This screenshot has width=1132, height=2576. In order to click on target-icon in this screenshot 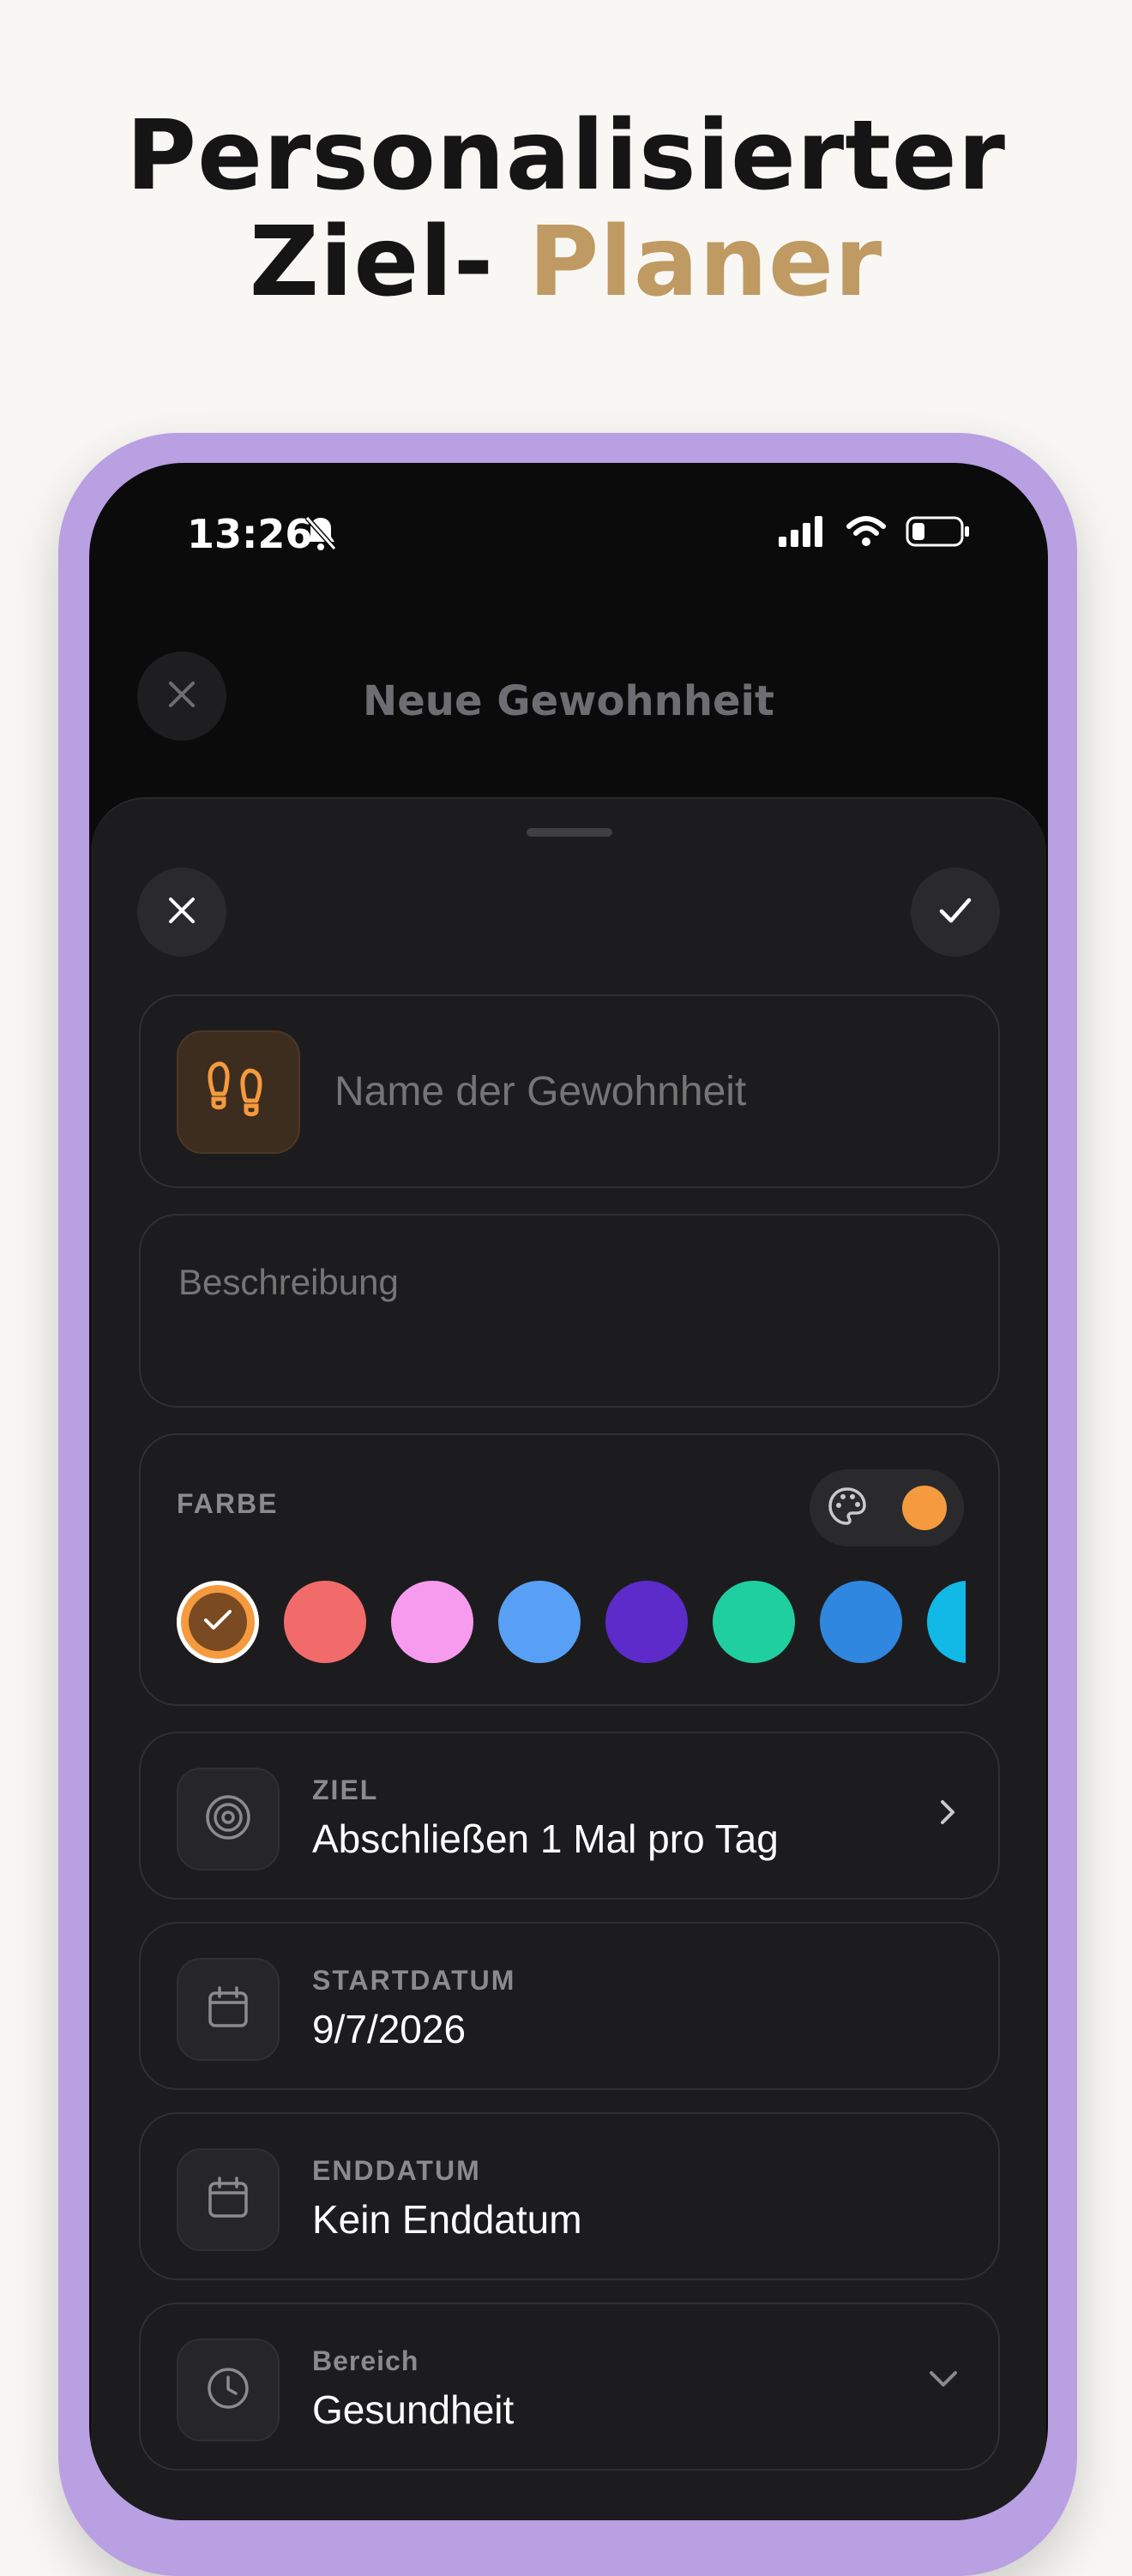, I will do `click(228, 1819)`.